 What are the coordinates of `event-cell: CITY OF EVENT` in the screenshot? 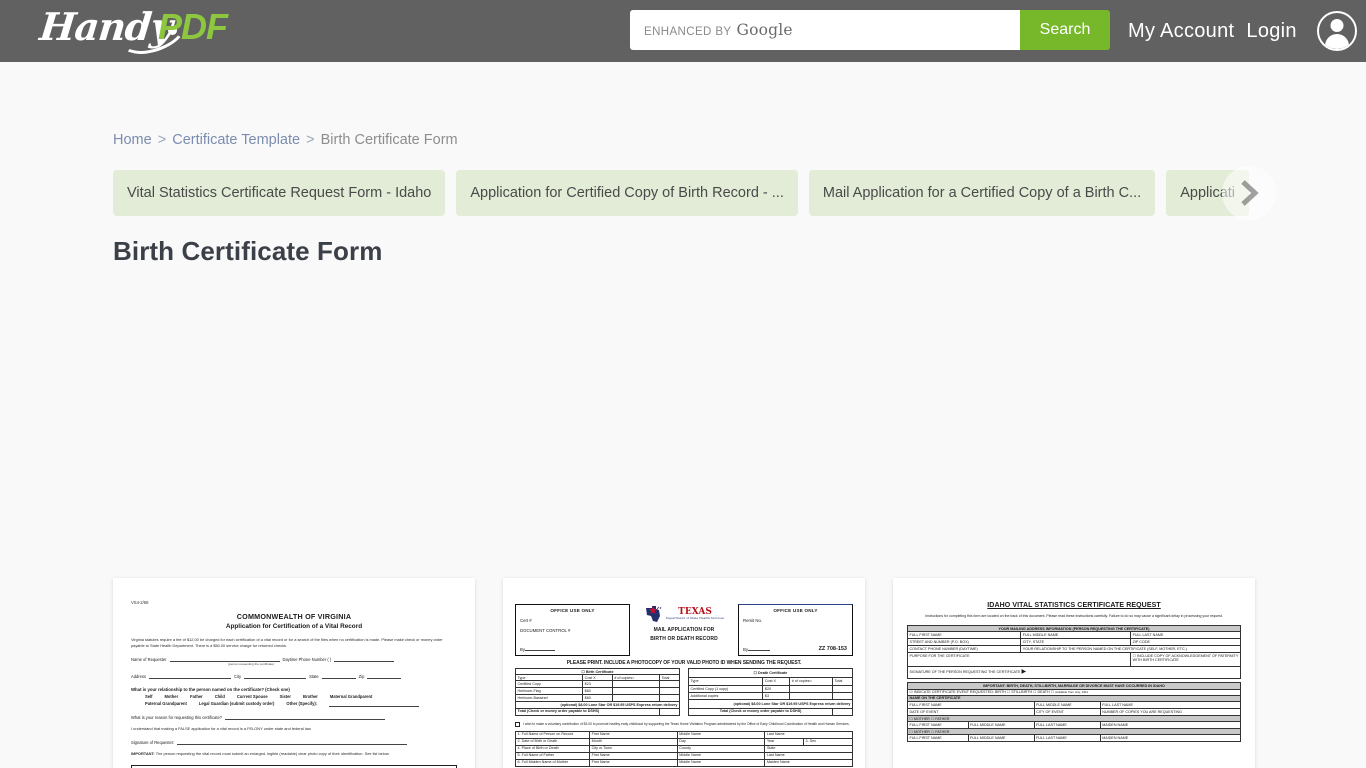 It's located at (1067, 712).